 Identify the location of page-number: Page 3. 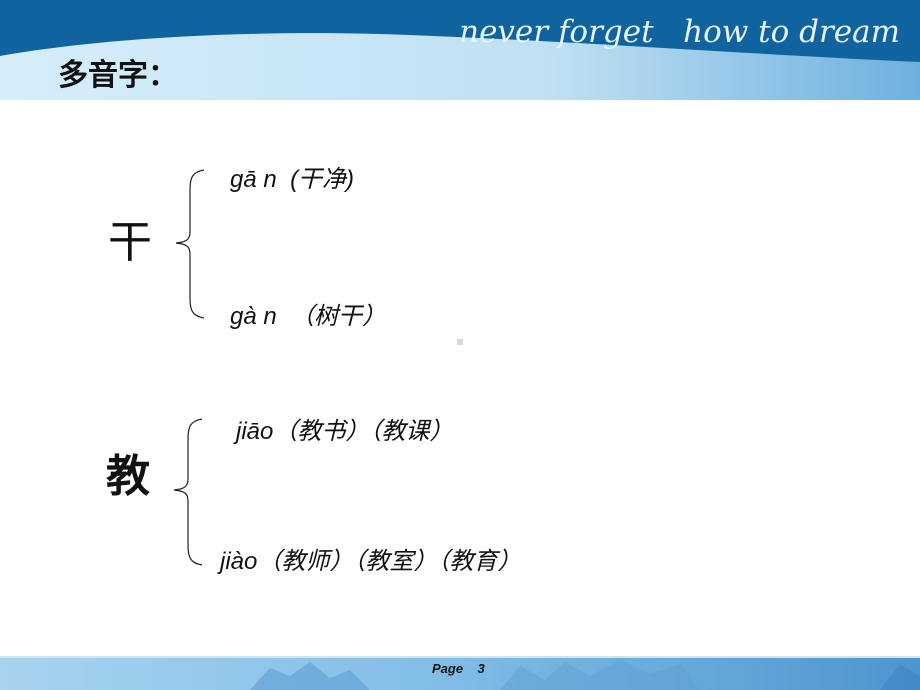
(458, 668).